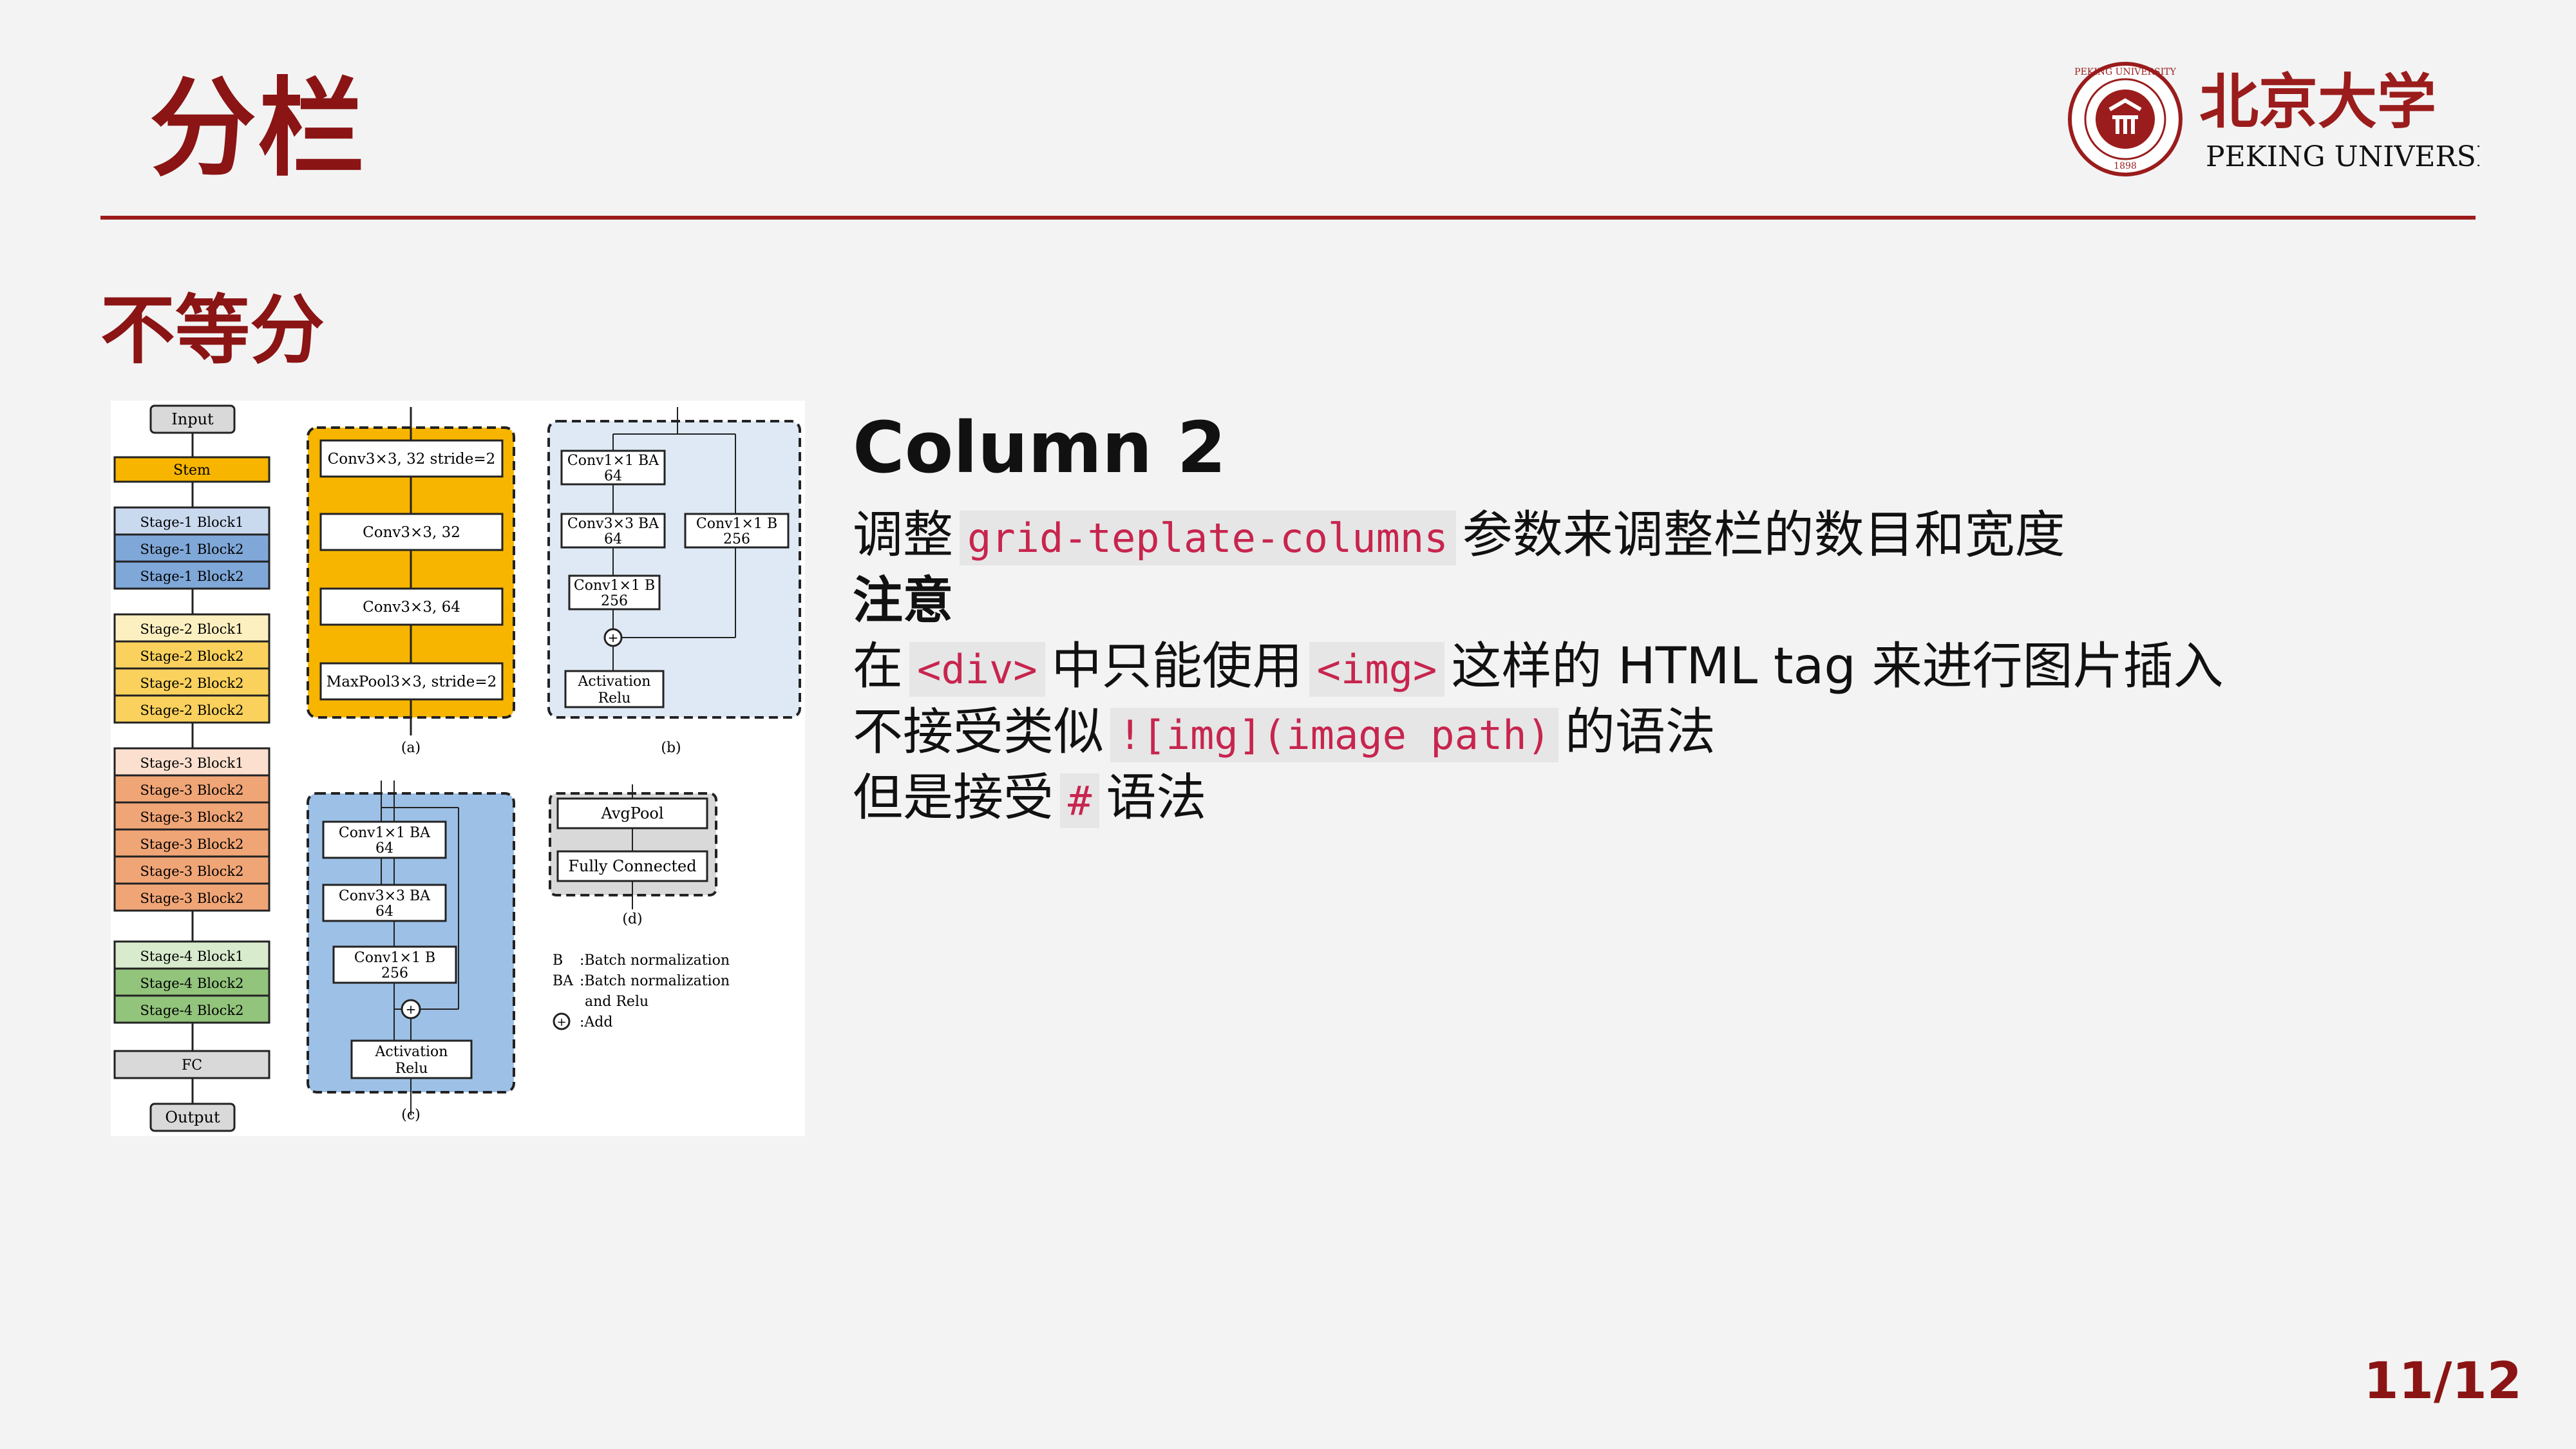  Describe the element at coordinates (192, 1065) in the screenshot. I see `fc-label: FC` at that location.